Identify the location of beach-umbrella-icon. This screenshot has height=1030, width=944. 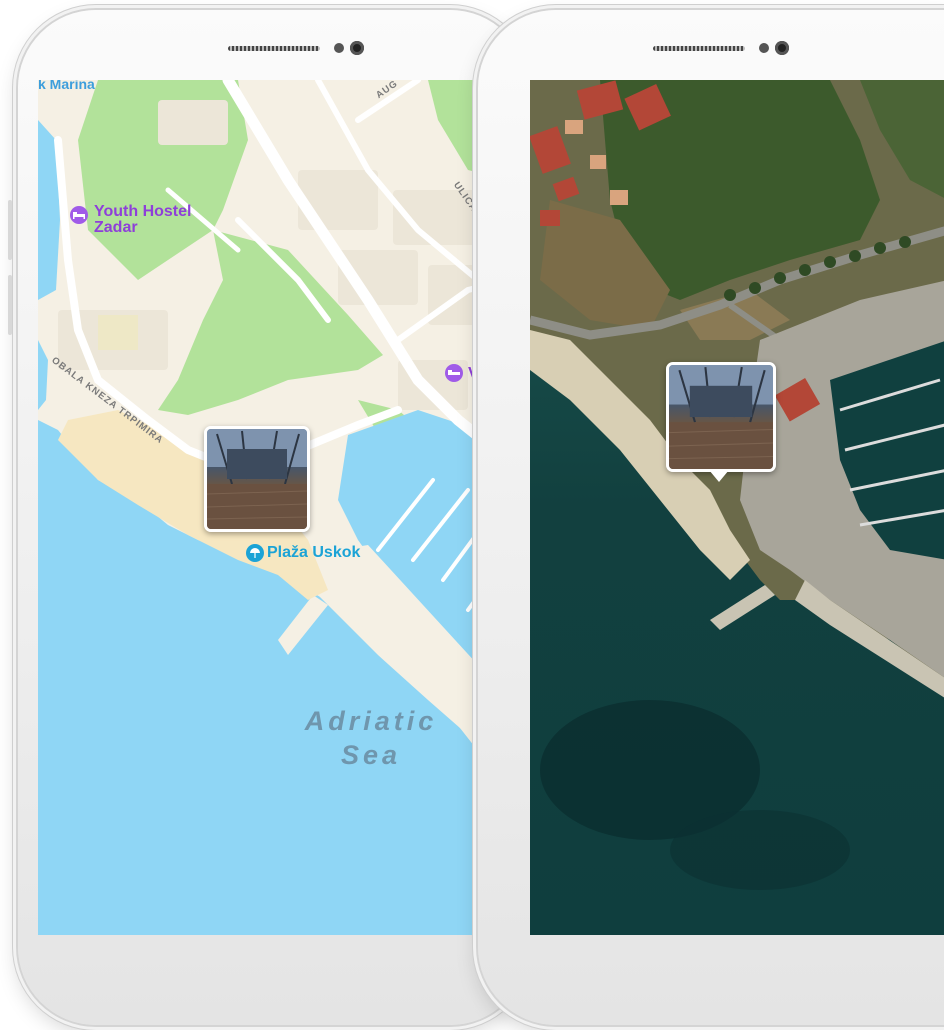
(255, 553).